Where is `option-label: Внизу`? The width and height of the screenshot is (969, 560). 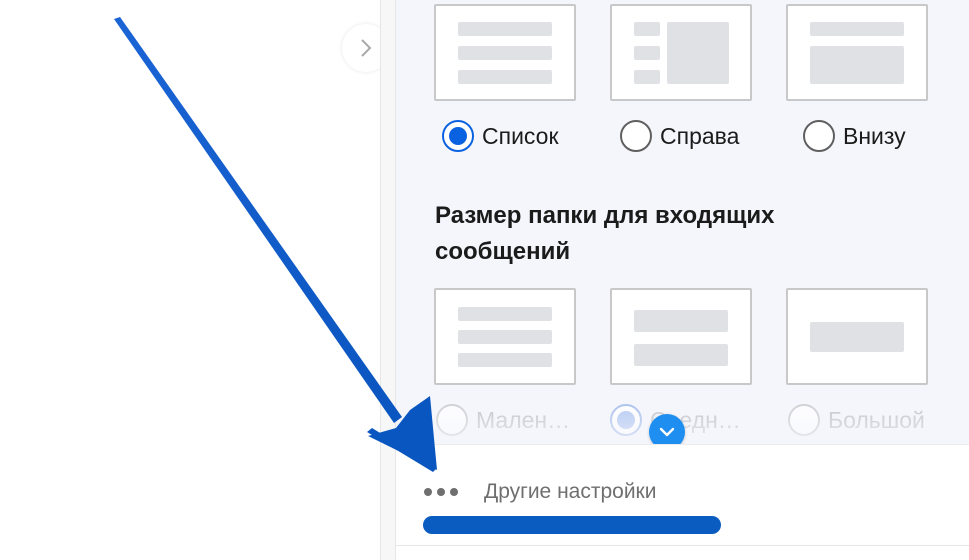 option-label: Внизу is located at coordinates (874, 135).